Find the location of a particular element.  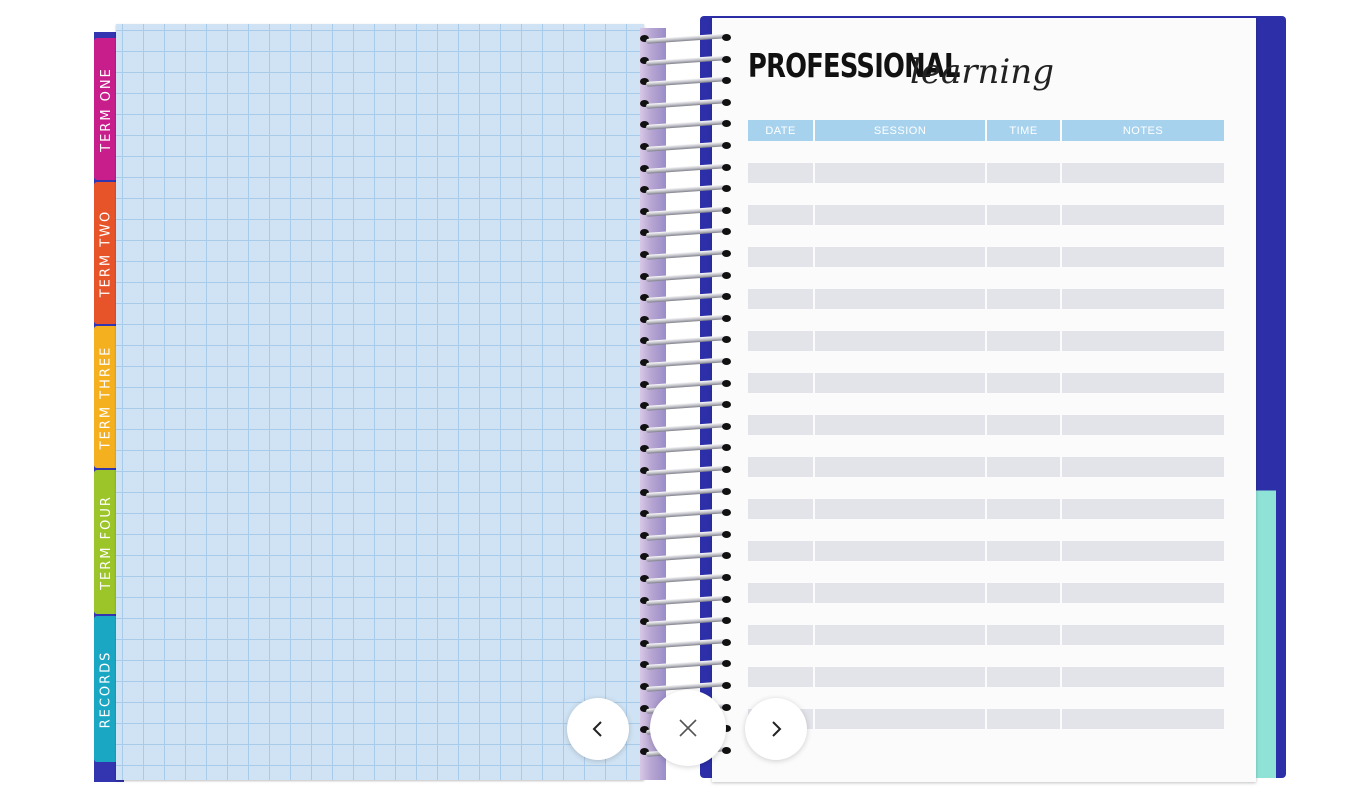

tab-records: RECORDS is located at coordinates (106, 689).